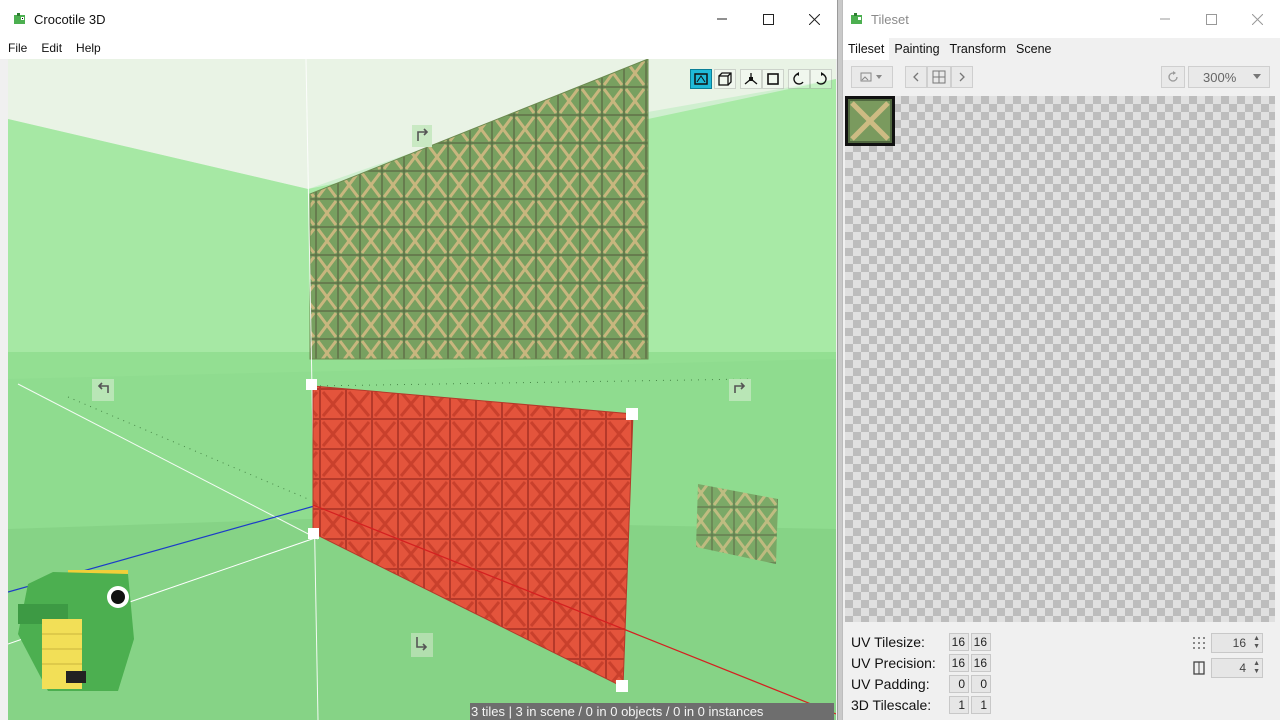 The height and width of the screenshot is (720, 1280). What do you see at coordinates (866, 49) in the screenshot?
I see `tab-tileset: Tileset` at bounding box center [866, 49].